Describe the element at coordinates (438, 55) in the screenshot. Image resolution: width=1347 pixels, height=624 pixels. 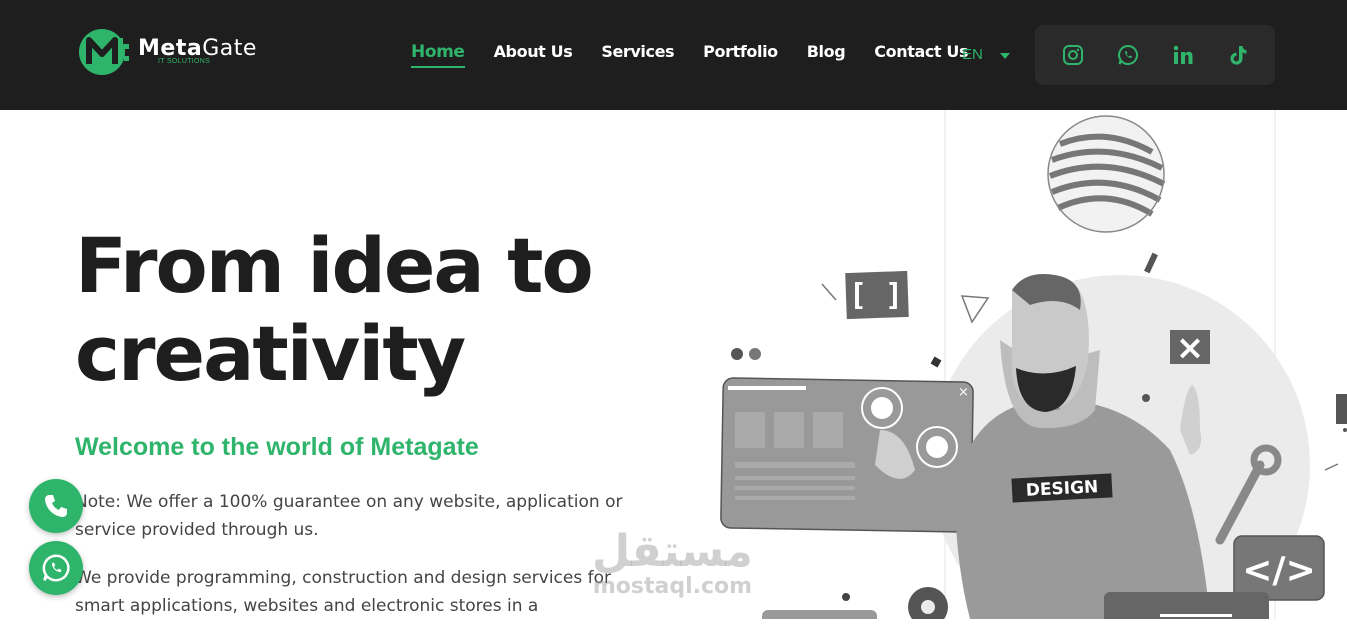
I see `nav-home: Home` at that location.